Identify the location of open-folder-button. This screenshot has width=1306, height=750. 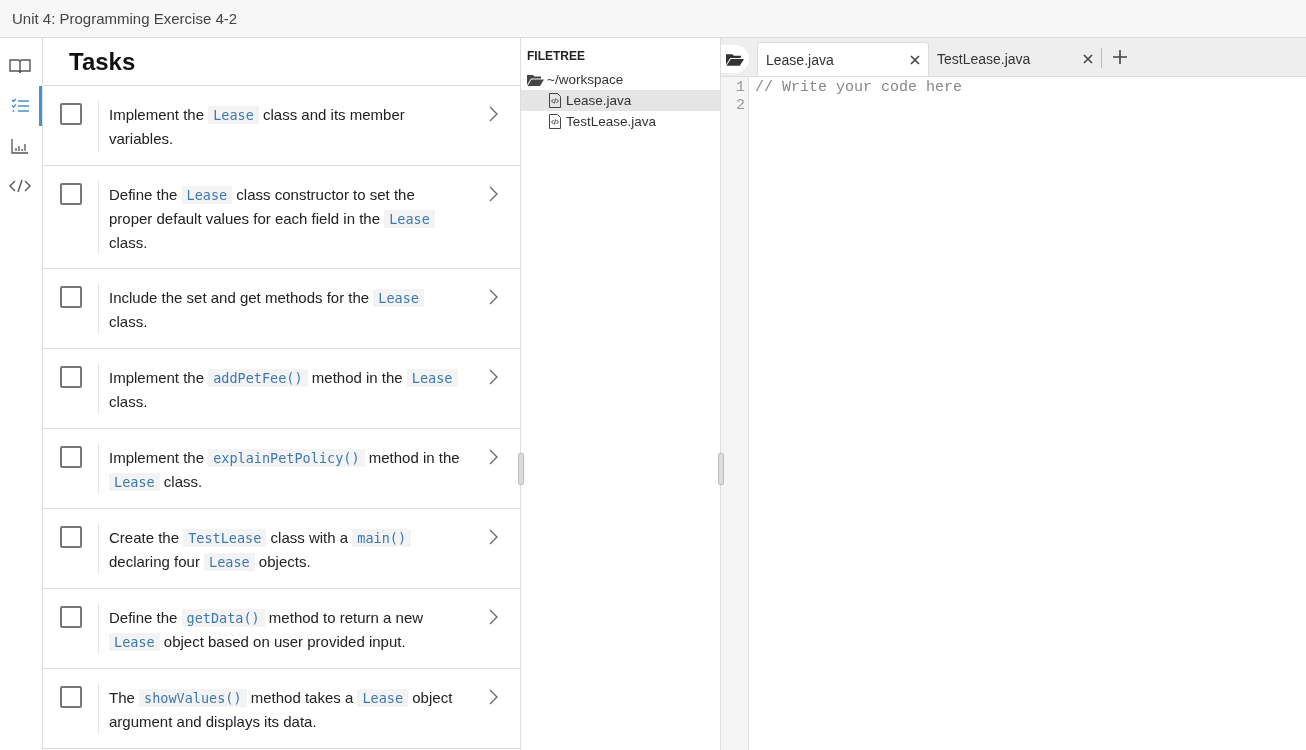
(735, 59).